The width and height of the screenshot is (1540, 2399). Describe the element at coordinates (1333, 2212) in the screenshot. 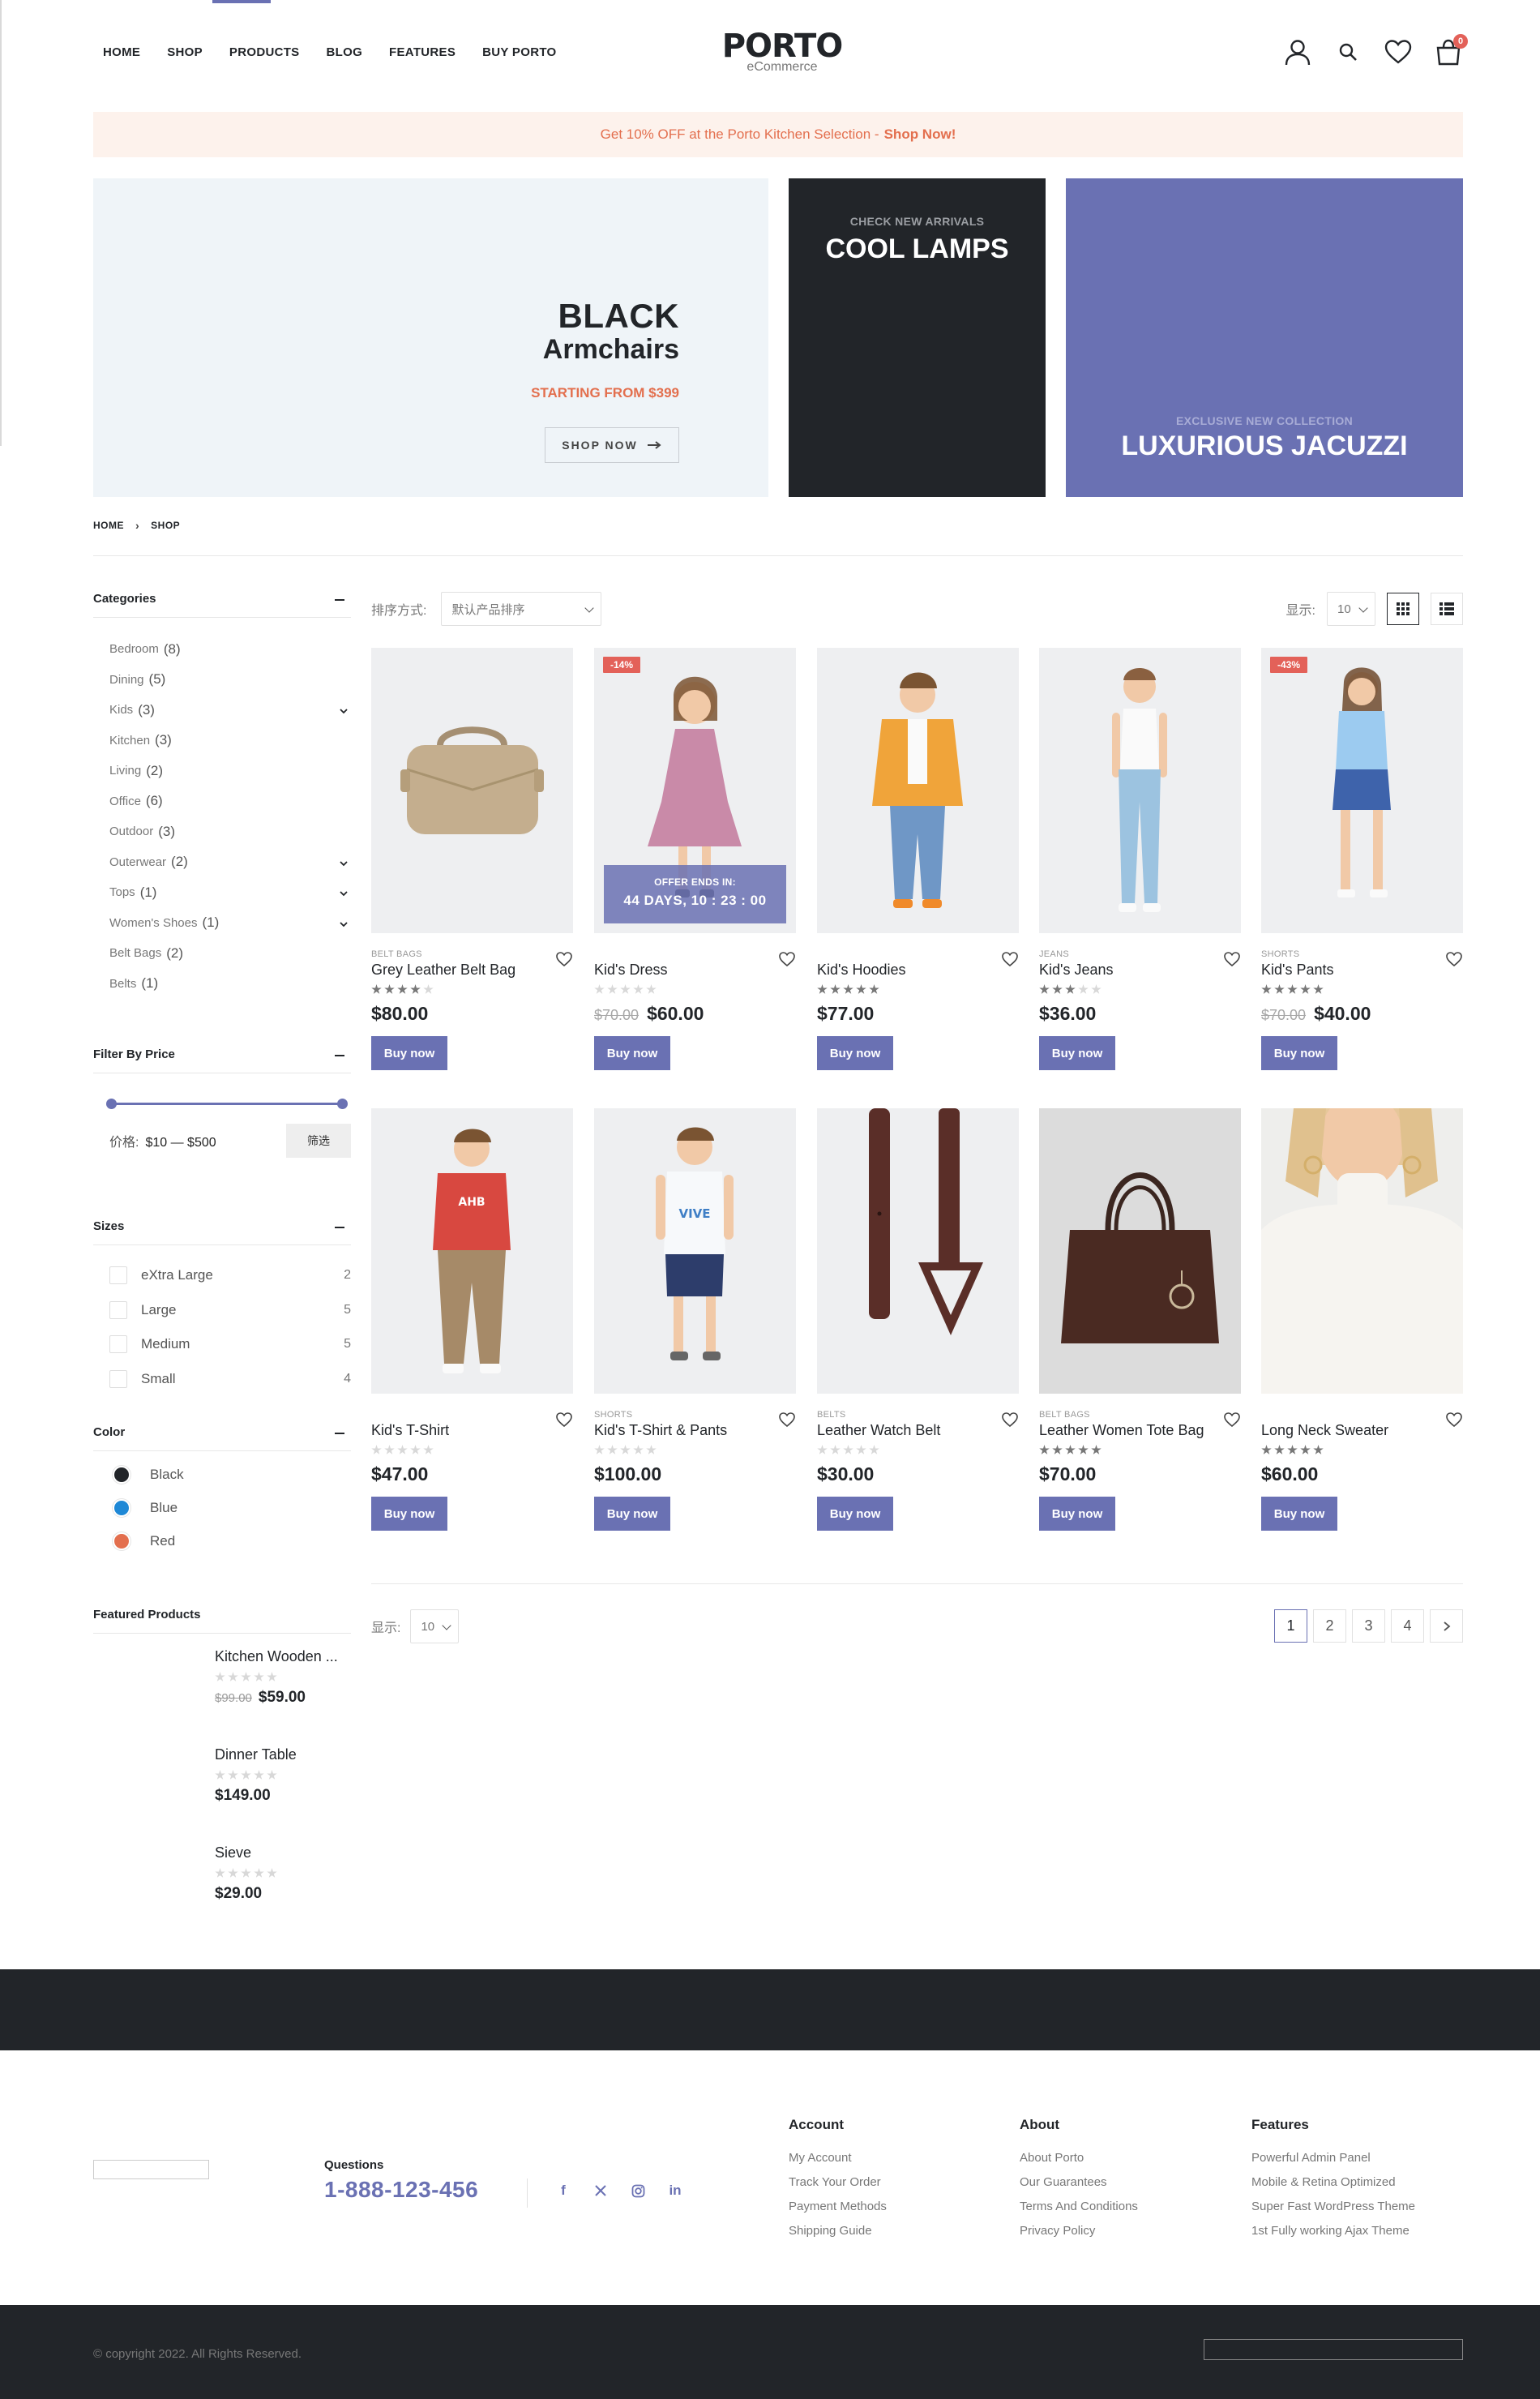

I see `footer-link: Super Fast WordPress Theme` at that location.